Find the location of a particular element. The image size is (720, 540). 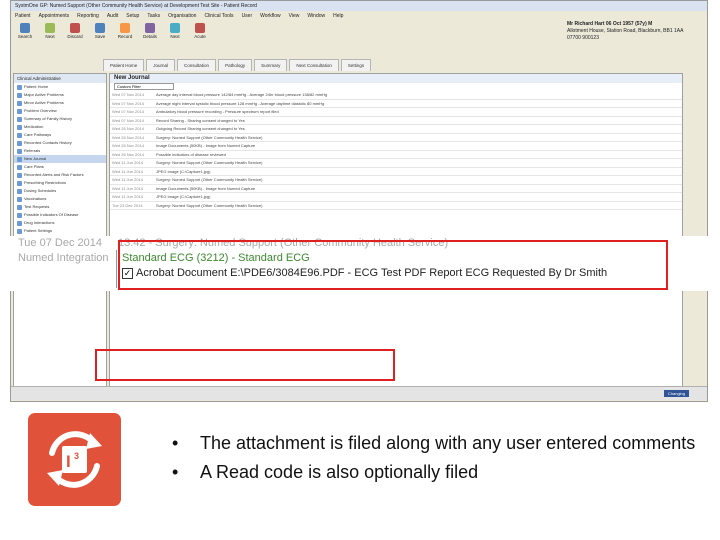

clinical-tree-item: Drug Interactions is located at coordinates (60, 223).